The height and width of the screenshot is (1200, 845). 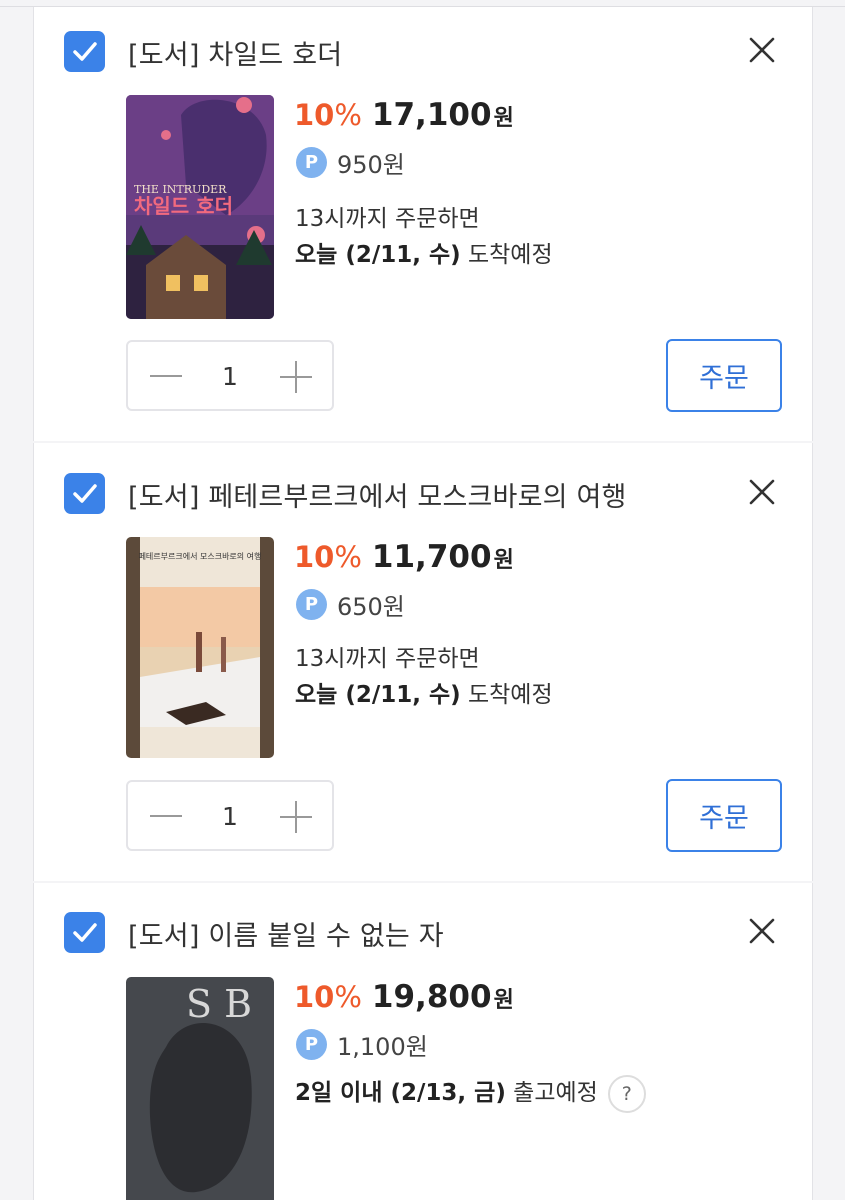 I want to click on point-amount: 1,100원, so click(x=382, y=1047).